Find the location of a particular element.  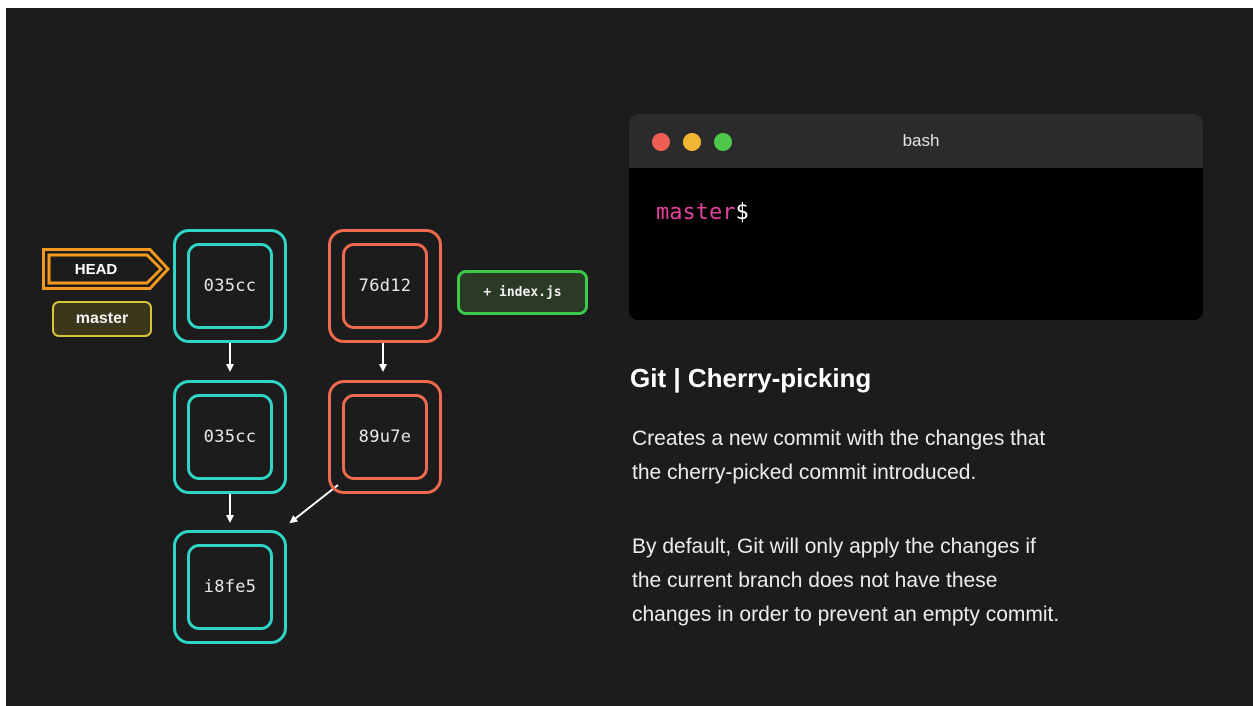

terminal-title: bash is located at coordinates (921, 140).